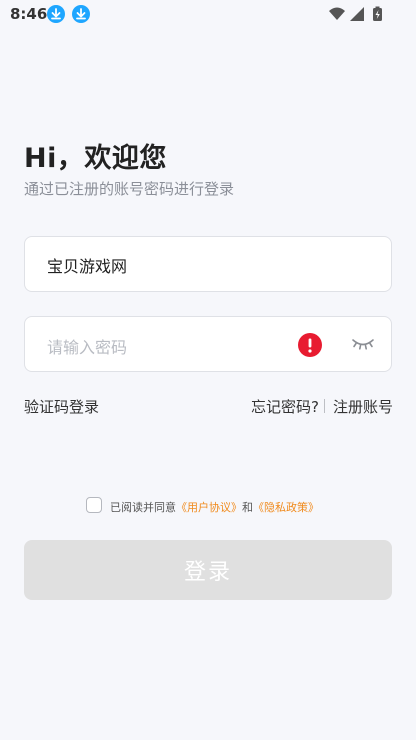 This screenshot has height=740, width=416. What do you see at coordinates (29, 14) in the screenshot?
I see `status-time: 8:46` at bounding box center [29, 14].